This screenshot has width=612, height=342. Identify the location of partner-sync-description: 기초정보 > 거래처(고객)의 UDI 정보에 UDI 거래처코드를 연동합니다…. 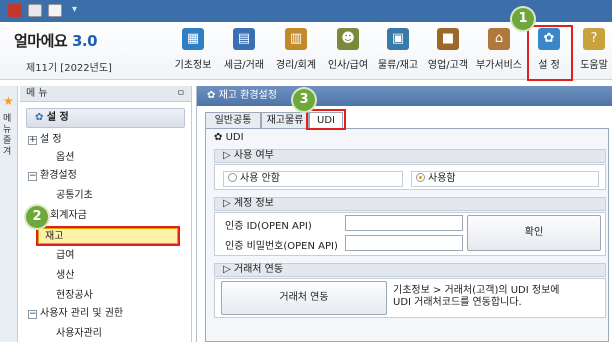
(476, 296).